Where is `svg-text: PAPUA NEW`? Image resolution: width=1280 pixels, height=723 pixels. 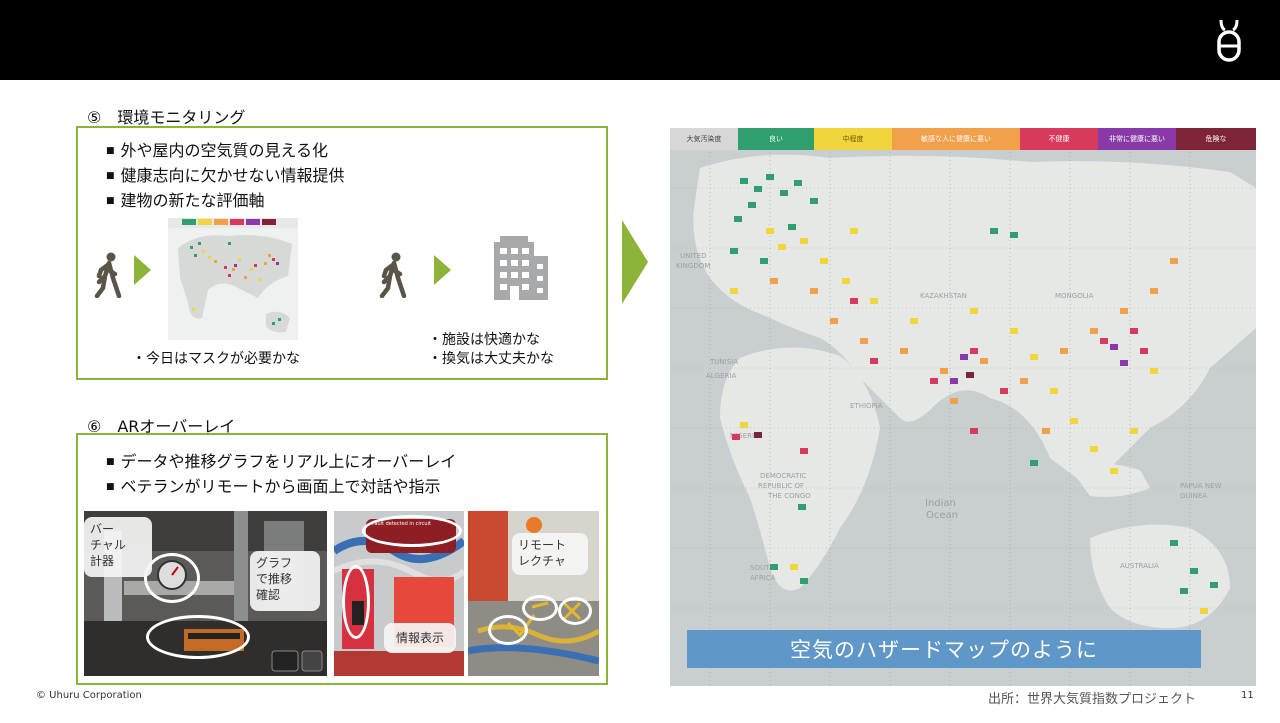 svg-text: PAPUA NEW is located at coordinates (1201, 486).